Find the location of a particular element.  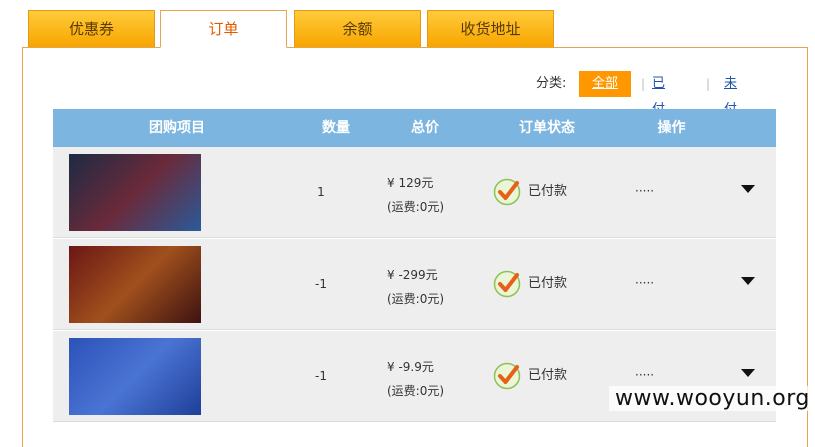

header-item: 团购项目 is located at coordinates (177, 128).